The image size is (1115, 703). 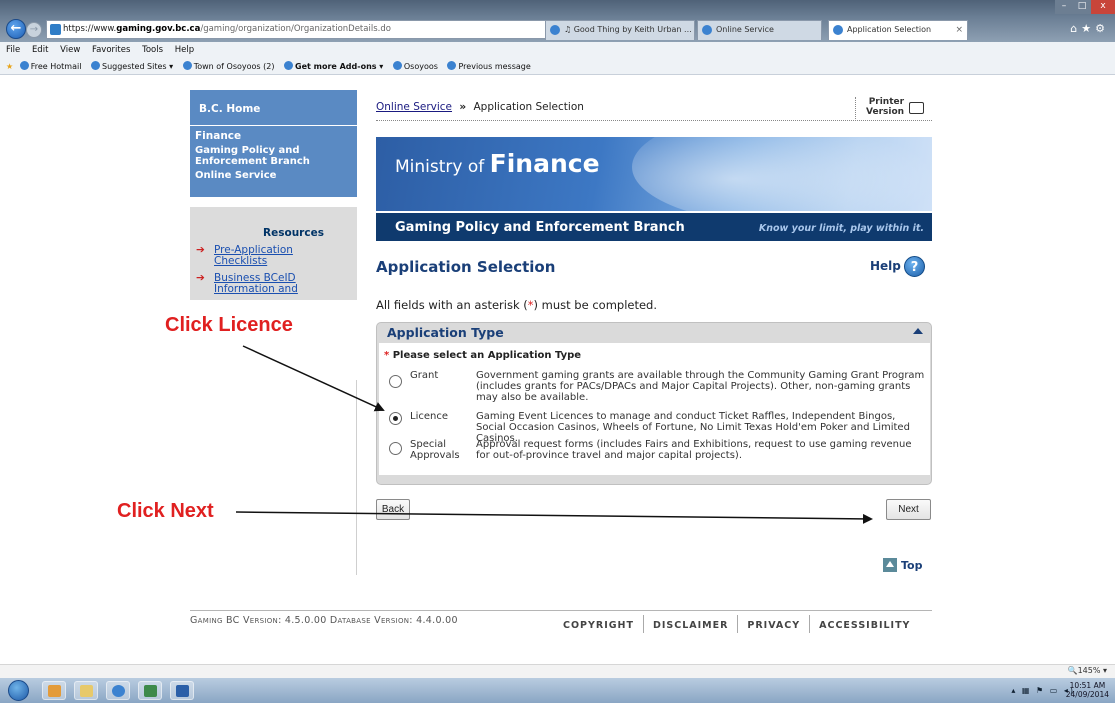 What do you see at coordinates (773, 625) in the screenshot?
I see `footer-privacy: PRIVACY` at bounding box center [773, 625].